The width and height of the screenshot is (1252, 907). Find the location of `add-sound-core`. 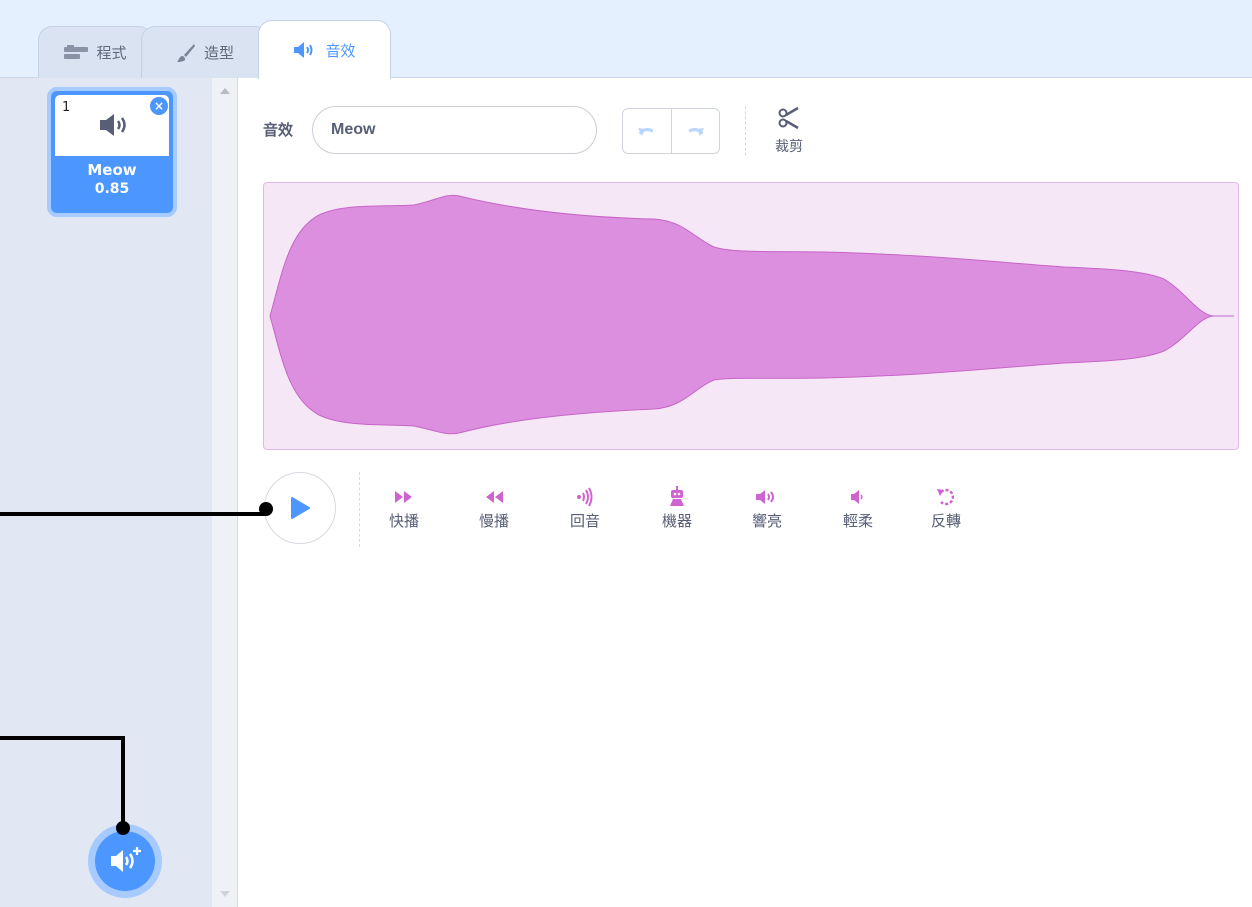

add-sound-core is located at coordinates (125, 861).